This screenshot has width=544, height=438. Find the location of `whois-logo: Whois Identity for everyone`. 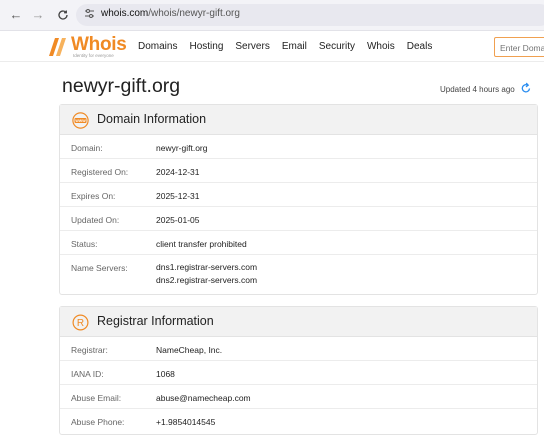

whois-logo: Whois Identity for everyone is located at coordinates (87, 47).